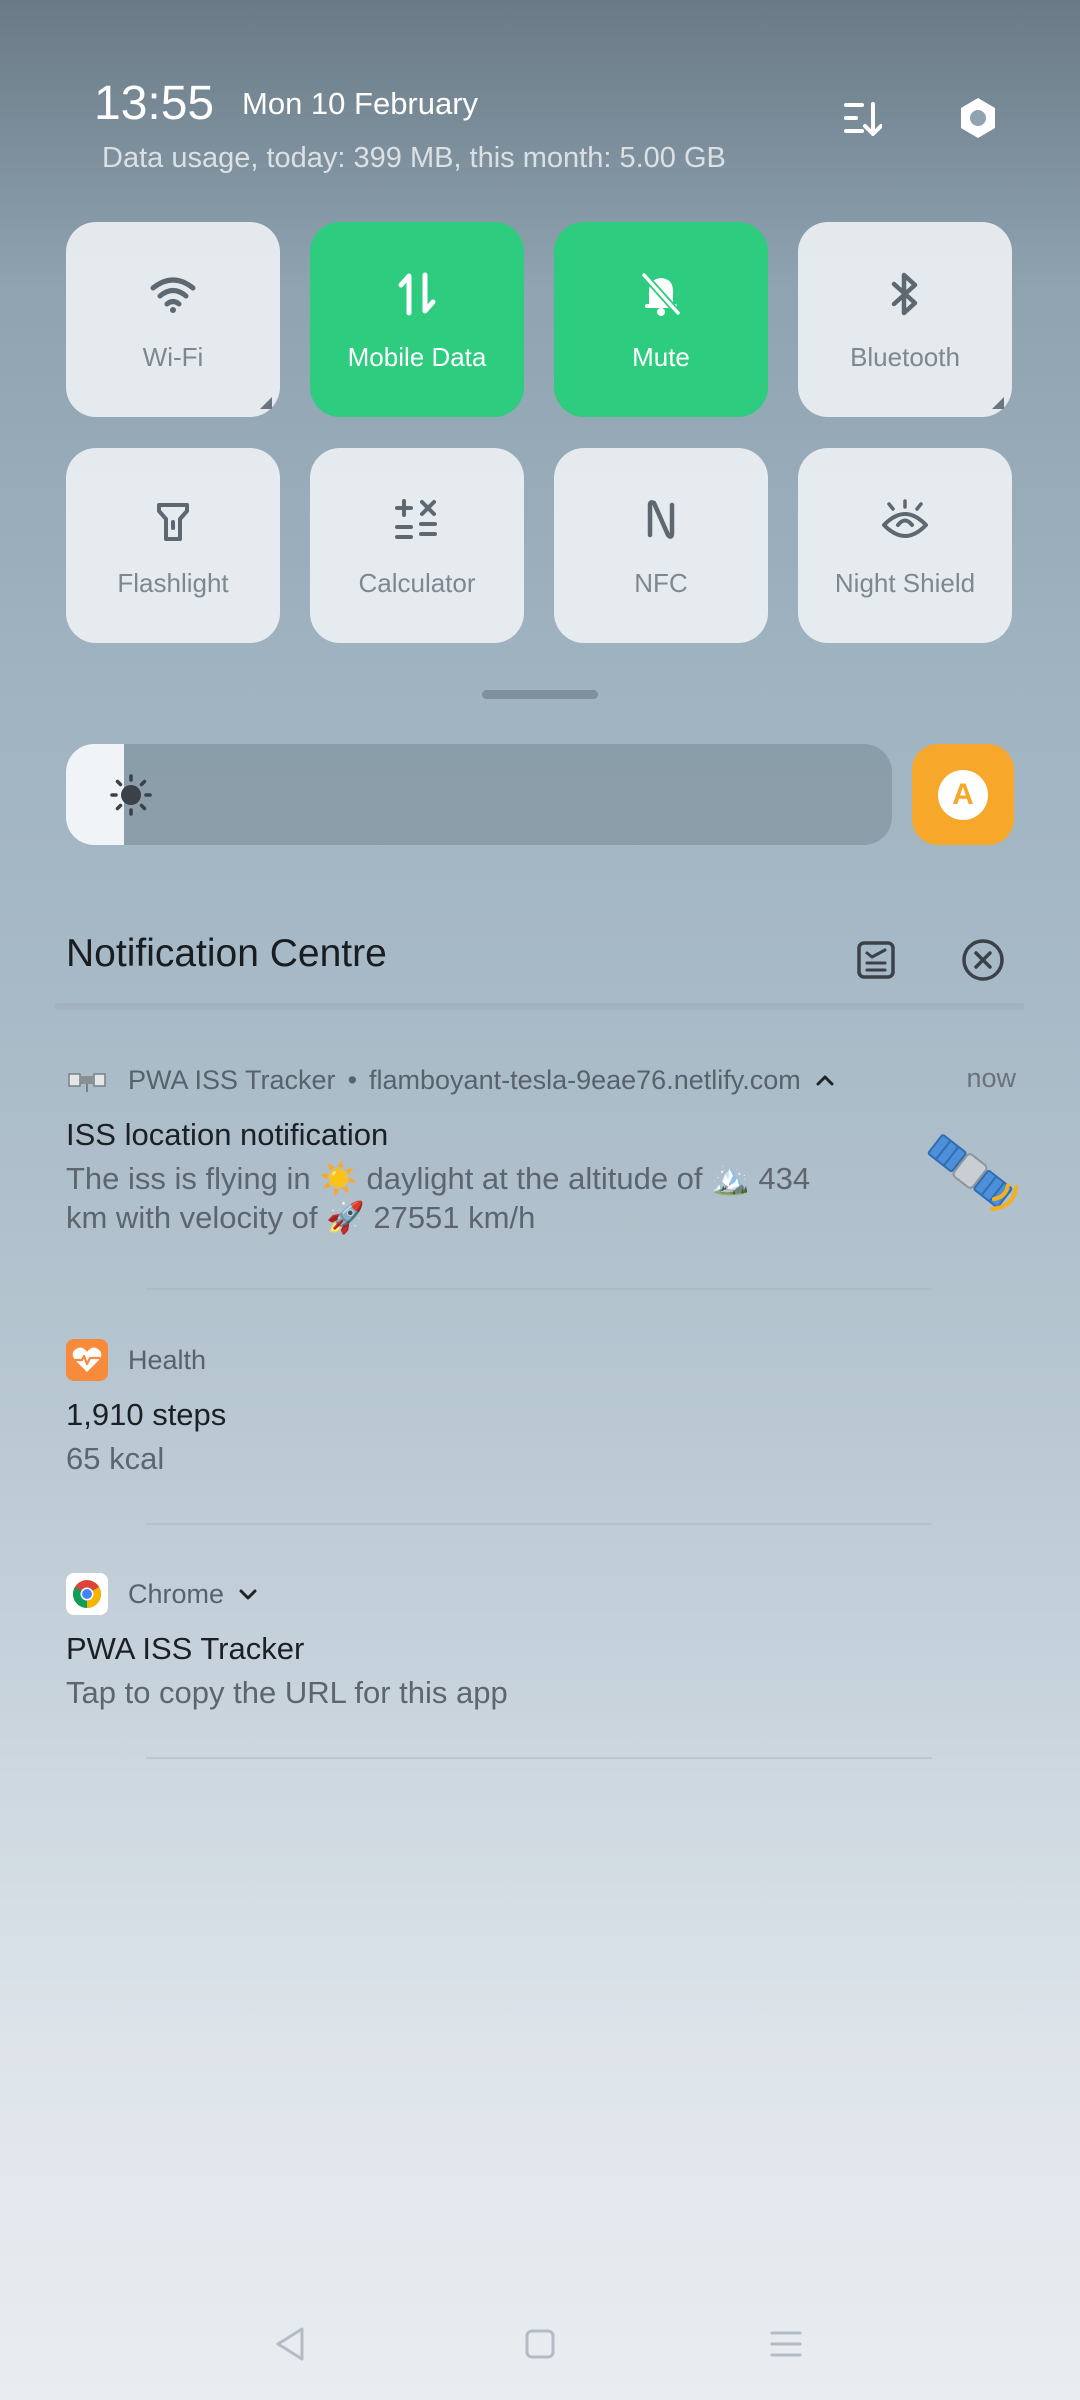 This screenshot has width=1080, height=2400. I want to click on tile-label: Bluetooth, so click(905, 357).